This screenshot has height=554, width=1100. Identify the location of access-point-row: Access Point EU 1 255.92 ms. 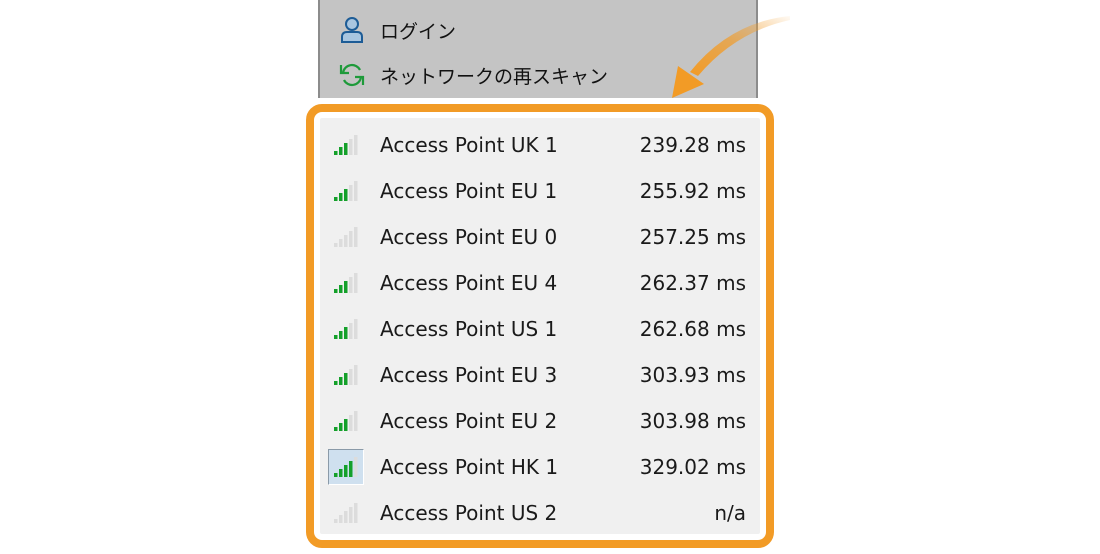
(540, 191).